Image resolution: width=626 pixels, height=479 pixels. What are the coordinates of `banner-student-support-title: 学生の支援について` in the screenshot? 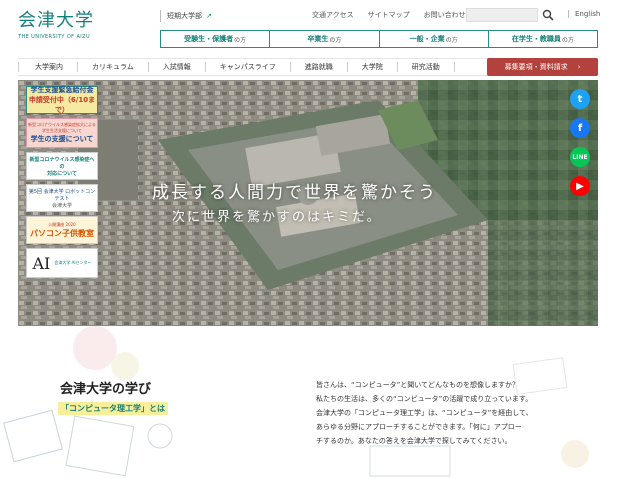 It's located at (62, 139).